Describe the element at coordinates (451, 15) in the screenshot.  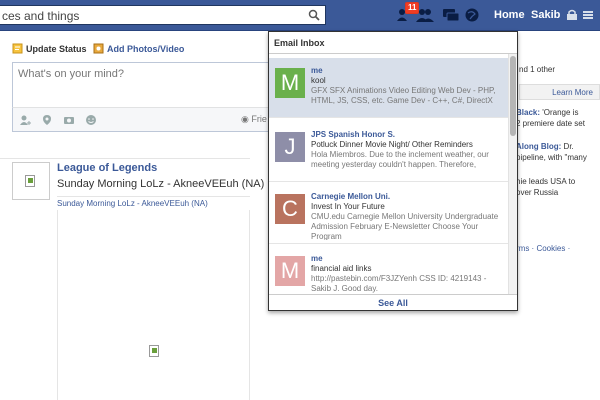
I see `messages-icon` at that location.